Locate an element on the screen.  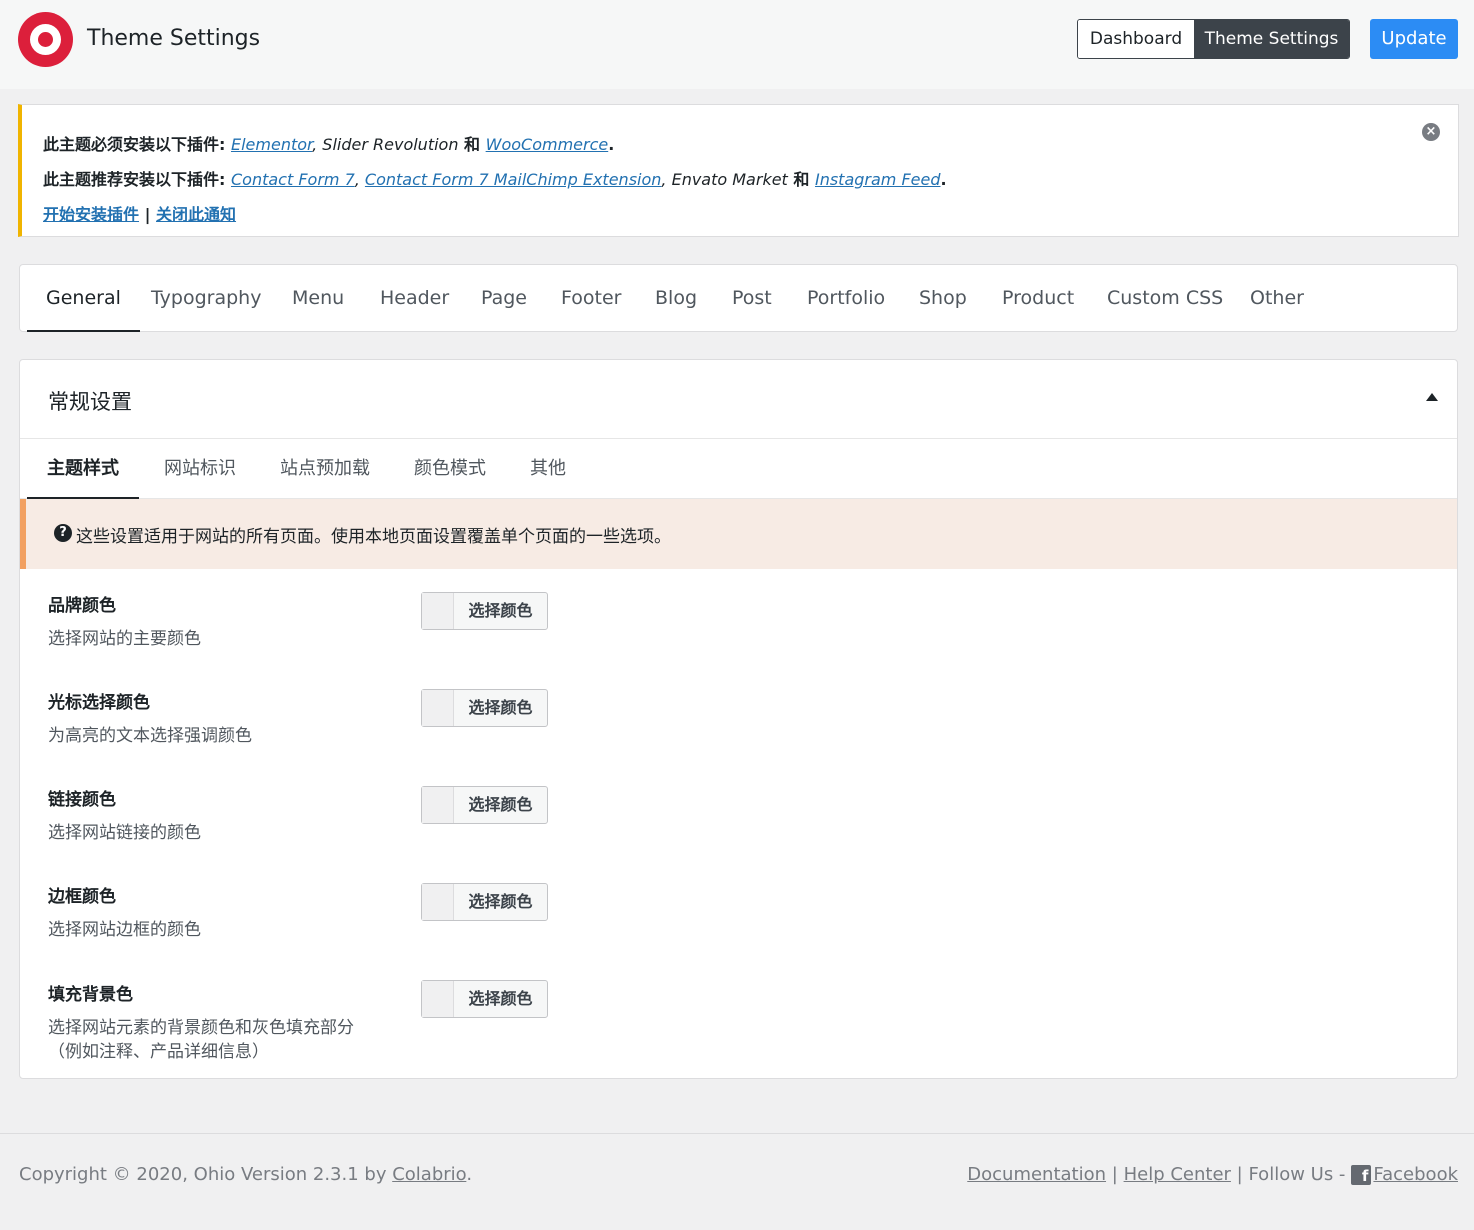
elementor-link: Elementor is located at coordinates (271, 144).